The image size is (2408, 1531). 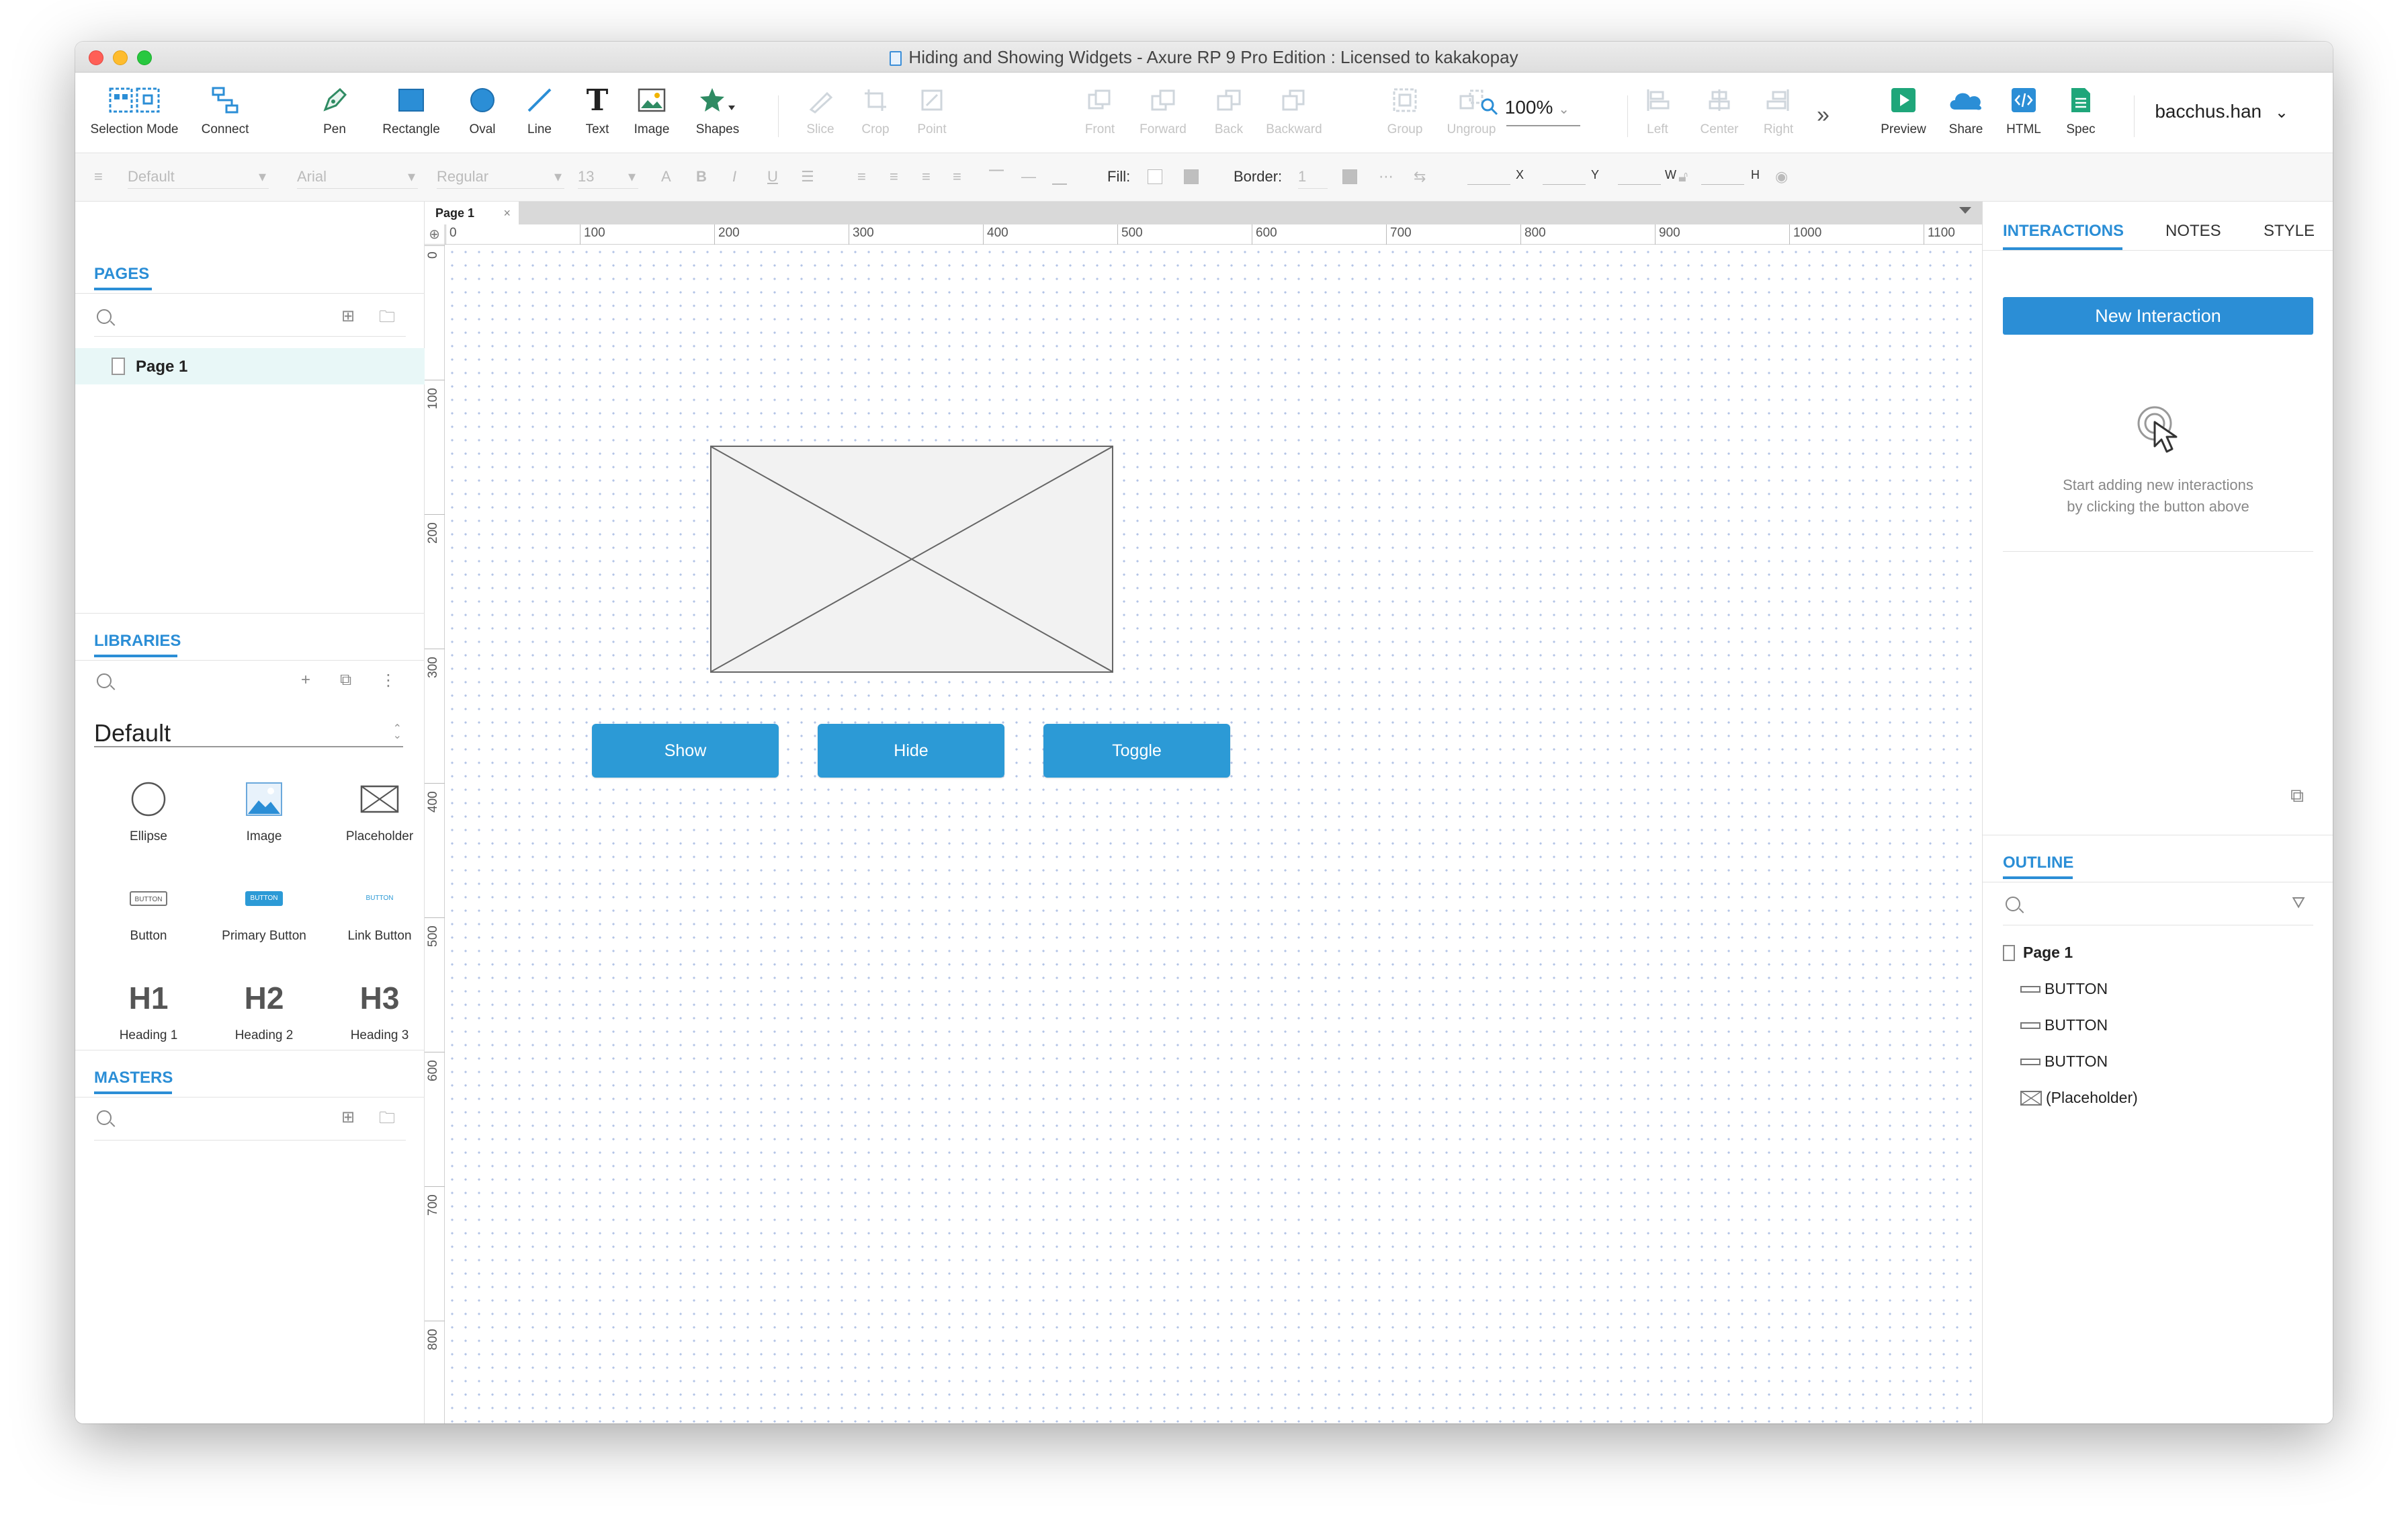 What do you see at coordinates (357, 178) in the screenshot?
I see `font-family-dropdown: Arial ▾` at bounding box center [357, 178].